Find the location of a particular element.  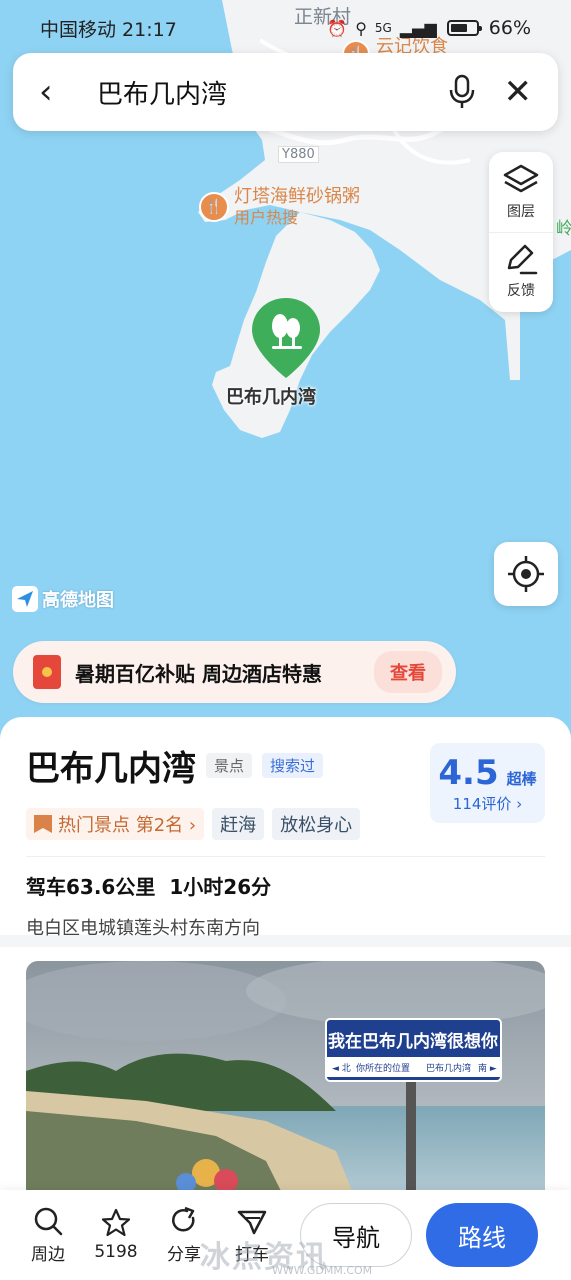

alarm-icon: ⏰ is located at coordinates (337, 28).